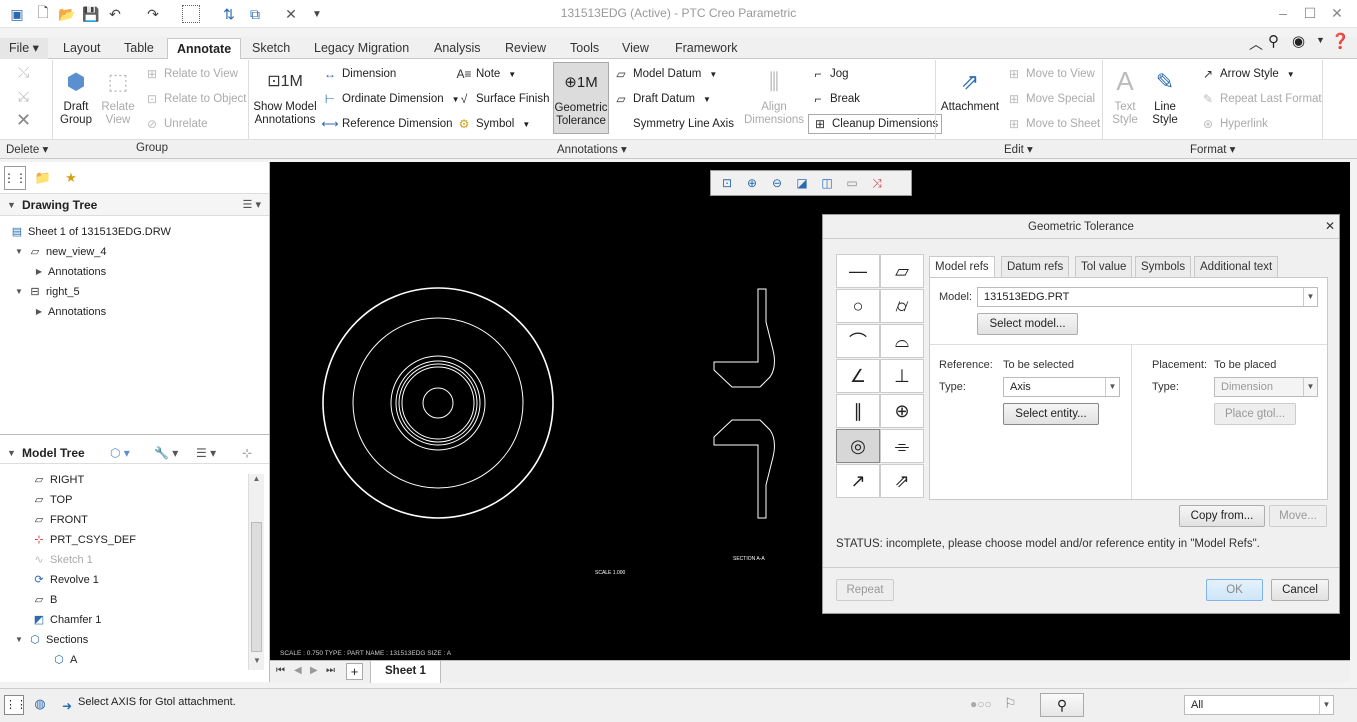  What do you see at coordinates (11, 453) in the screenshot?
I see `collapse-model-tree-icon: ▼` at bounding box center [11, 453].